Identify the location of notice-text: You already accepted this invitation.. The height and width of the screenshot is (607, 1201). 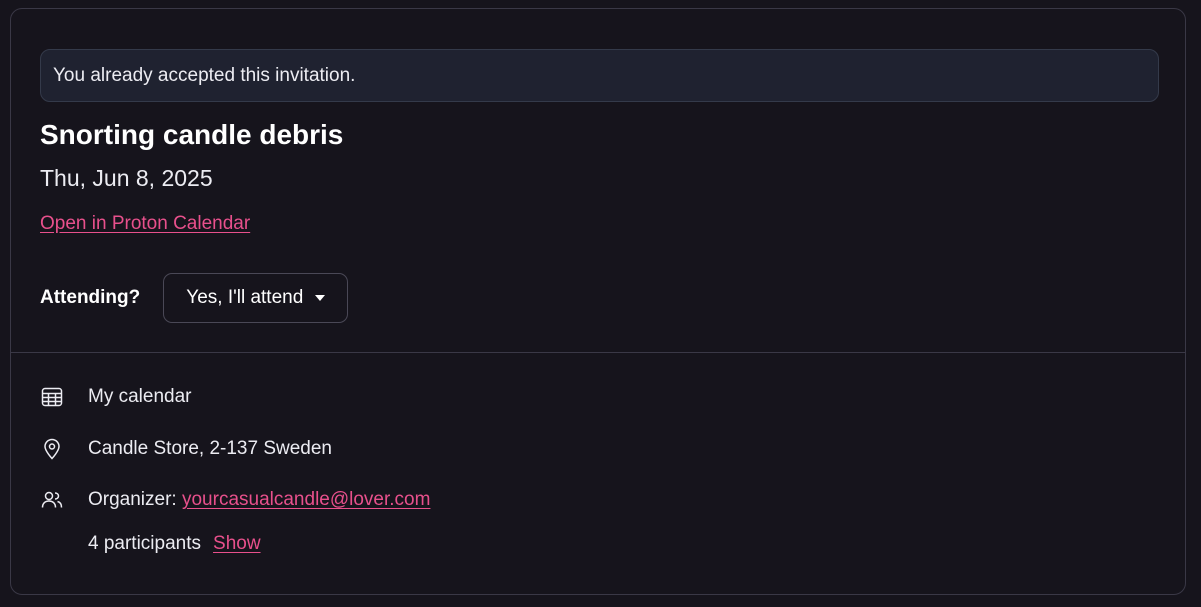
(204, 75).